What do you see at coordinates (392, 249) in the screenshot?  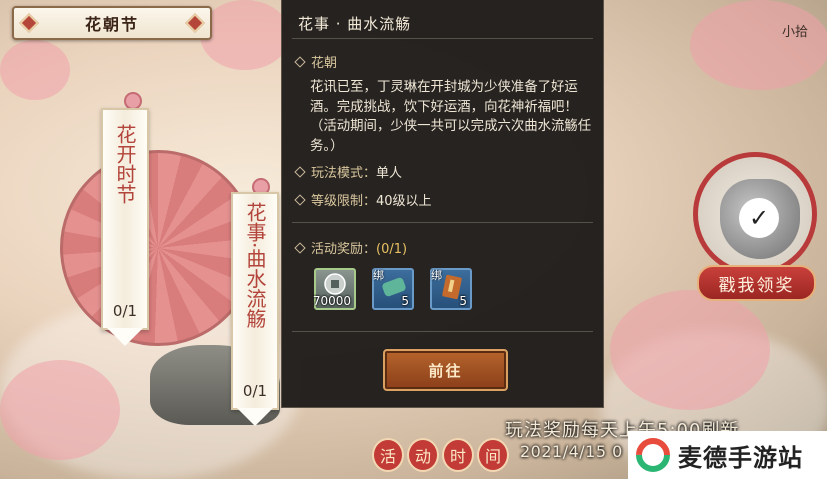 I see `rewards-progress: (0/1)` at bounding box center [392, 249].